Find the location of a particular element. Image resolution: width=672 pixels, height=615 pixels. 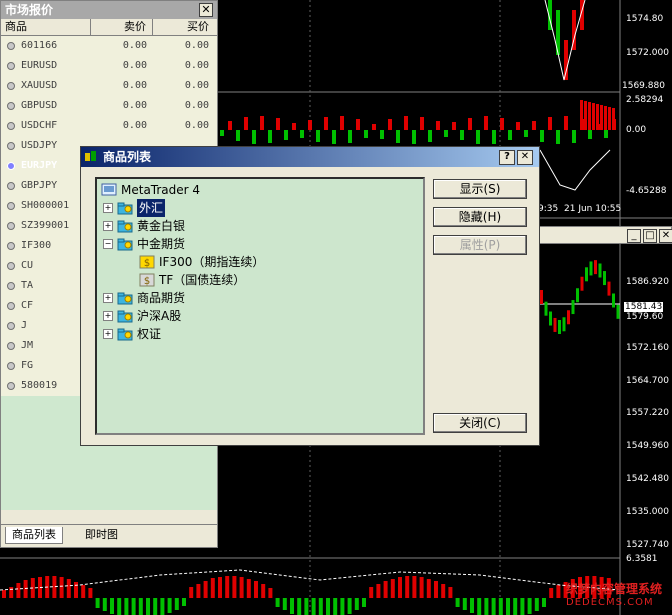

tree-group: + 黄金白银 is located at coordinates (144, 226).